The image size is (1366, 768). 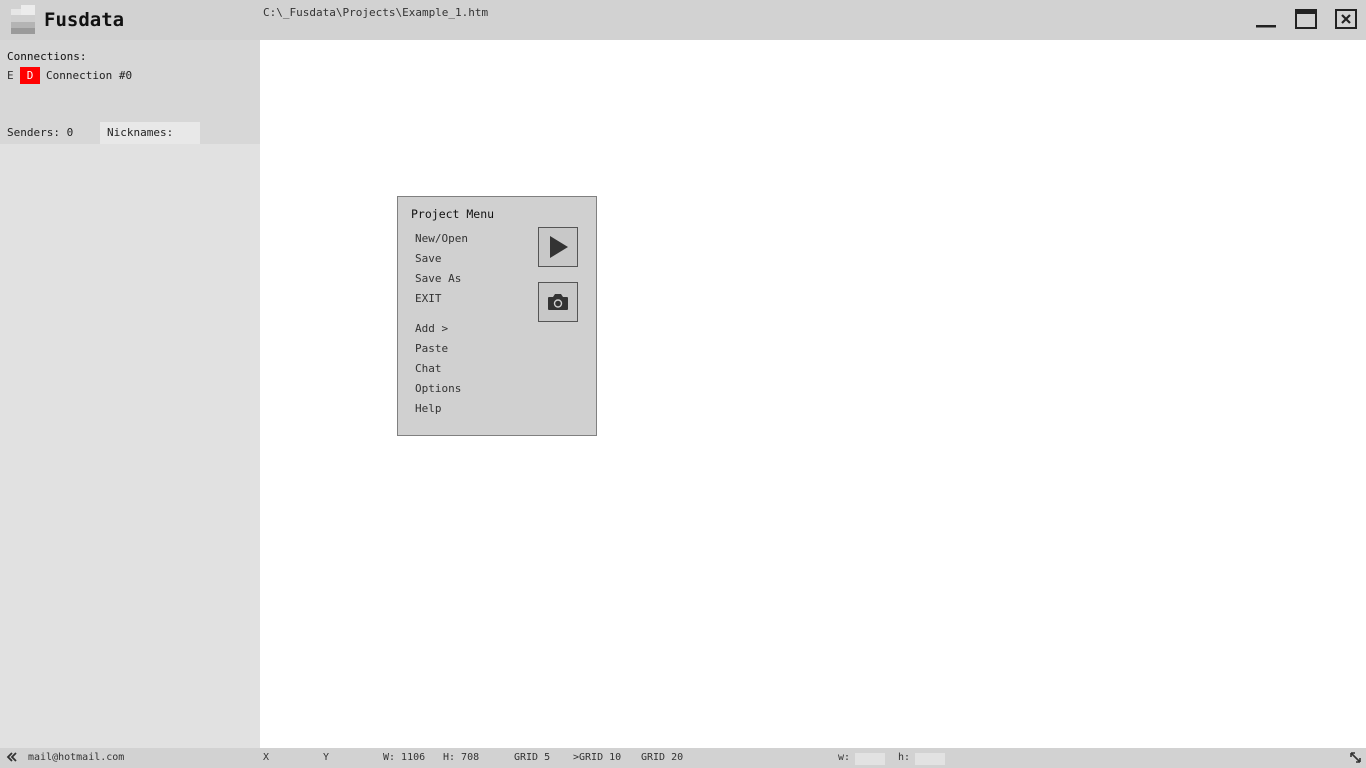 What do you see at coordinates (40, 132) in the screenshot?
I see `senders-tab: Senders: 0` at bounding box center [40, 132].